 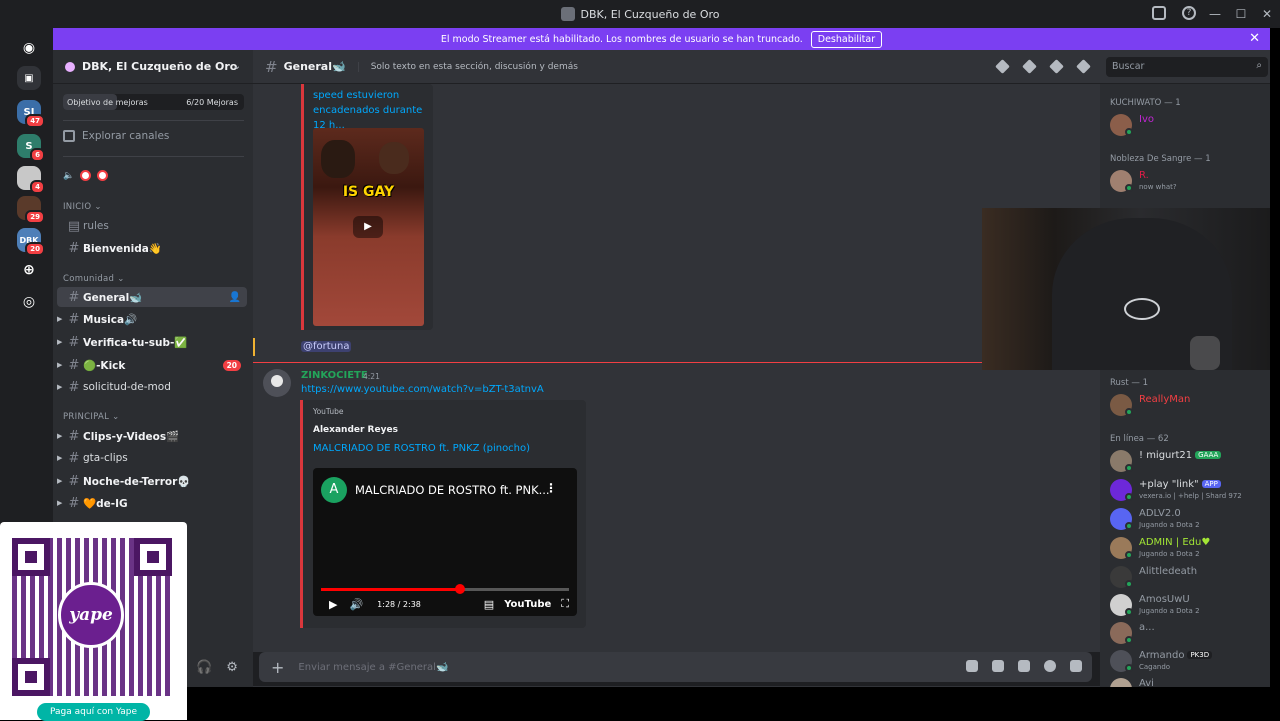 I want to click on emoji-icon, so click(x=1050, y=666).